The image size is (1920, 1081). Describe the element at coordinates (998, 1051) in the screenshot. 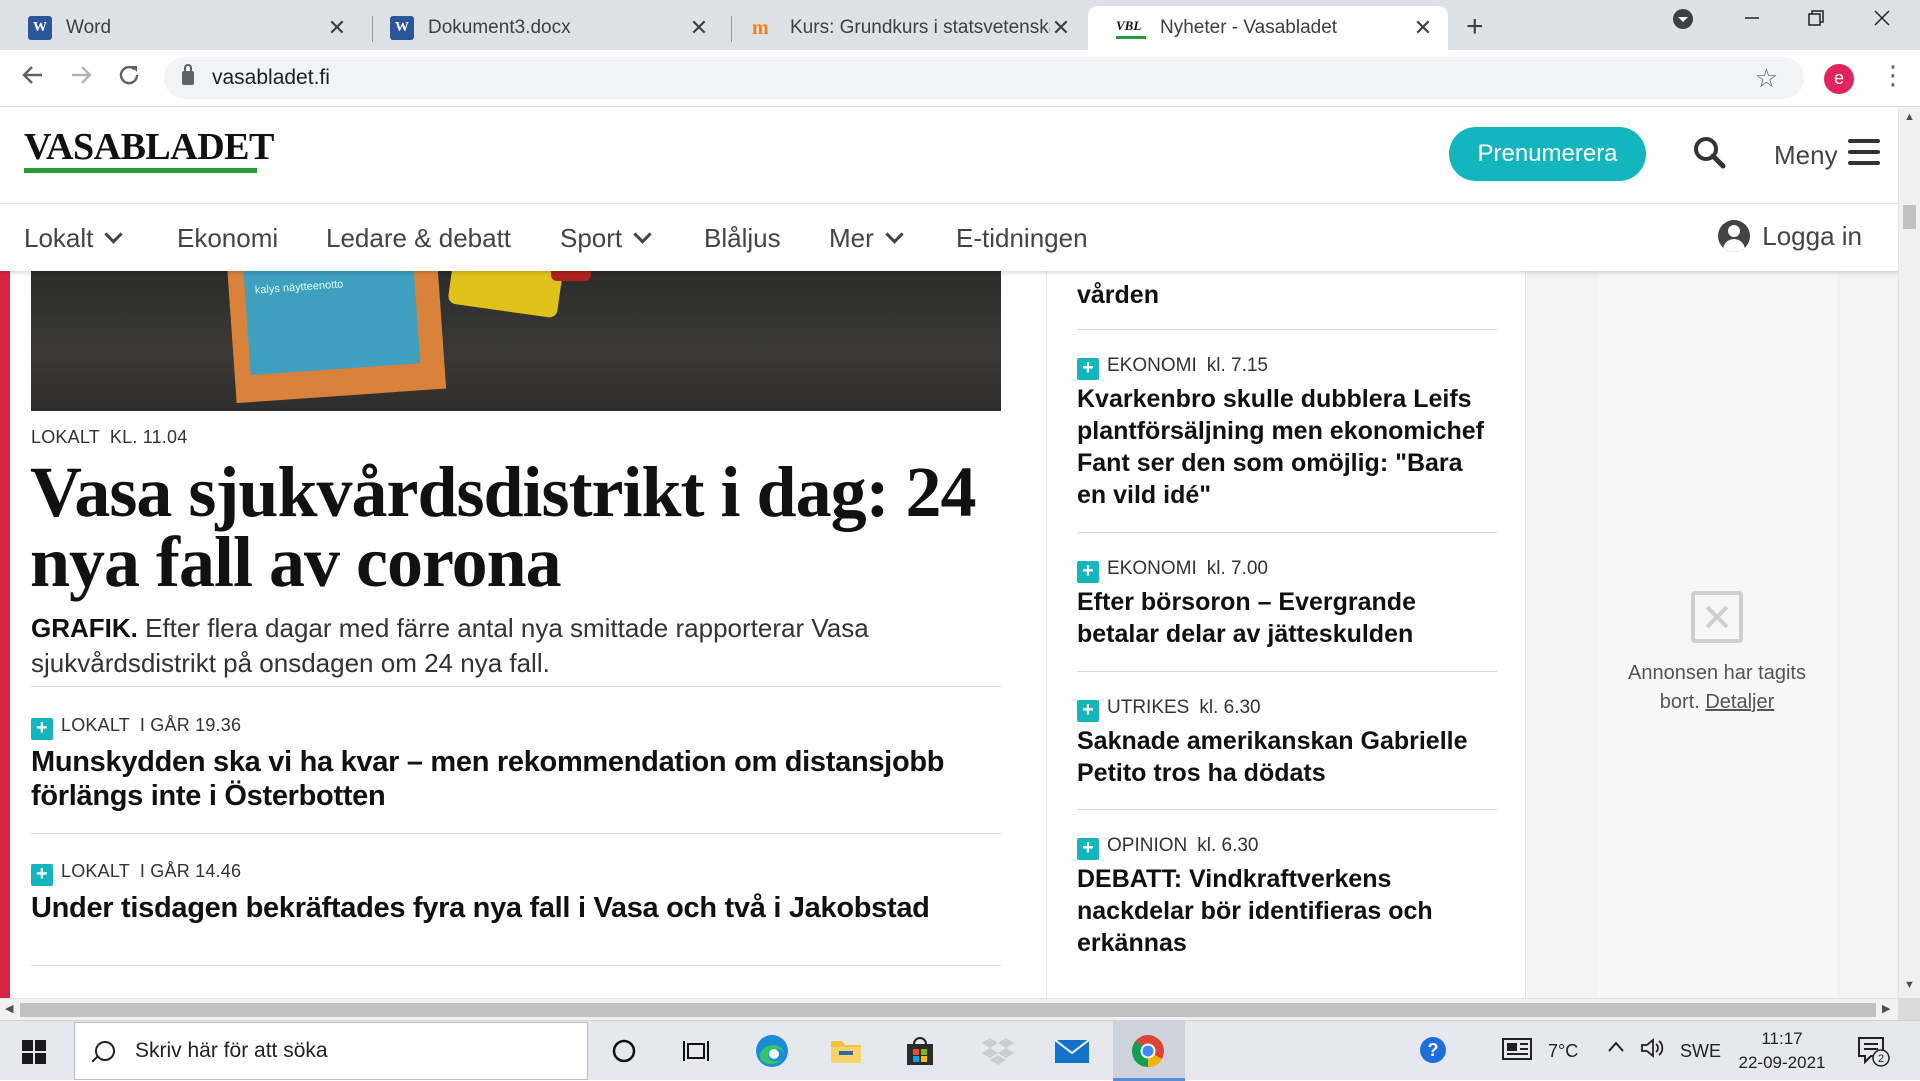

I see `dropbox-icon` at that location.